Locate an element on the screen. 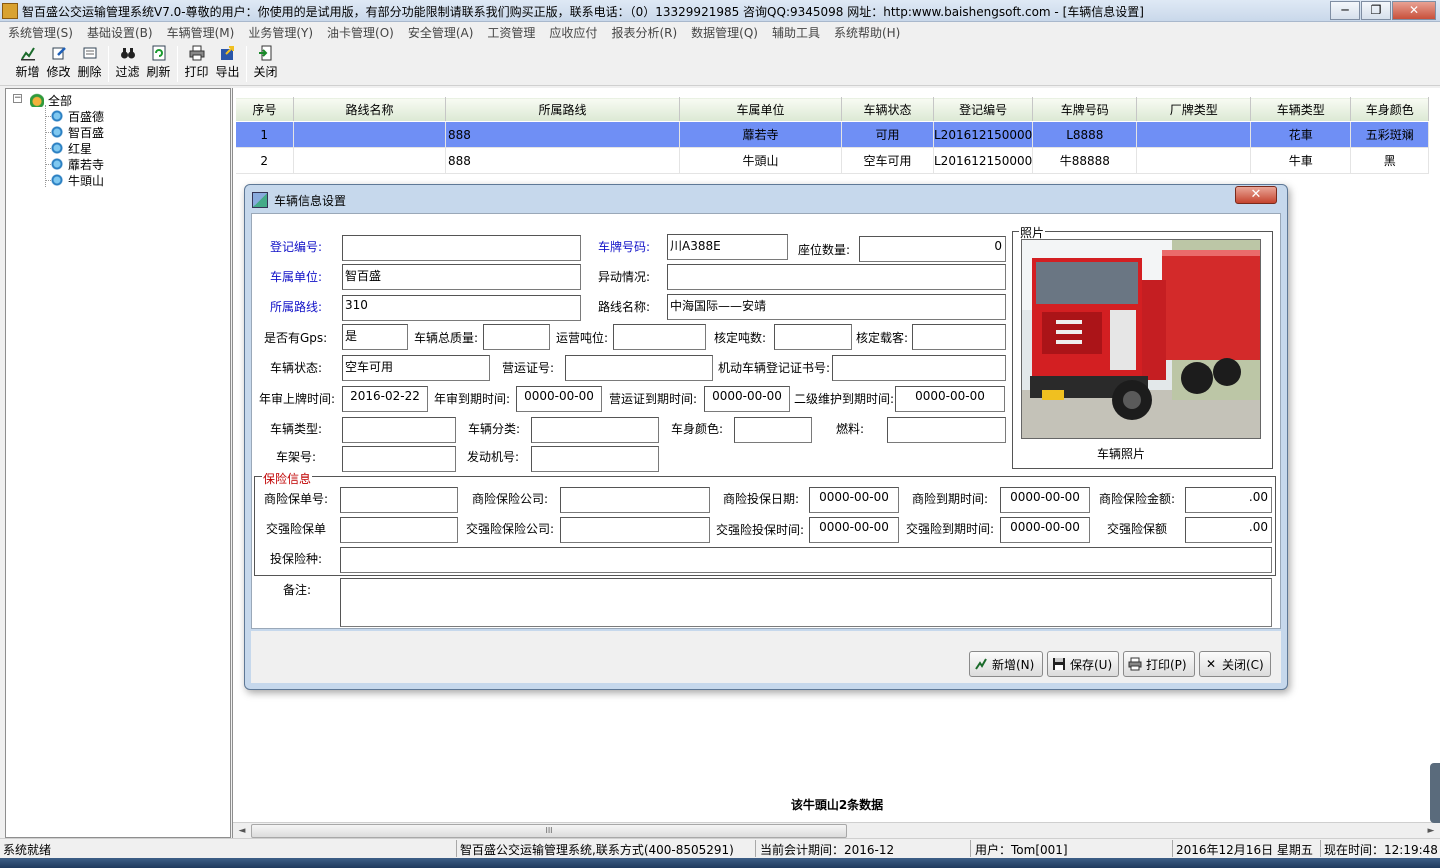 Image resolution: width=1440 pixels, height=868 pixels. frame-no-field is located at coordinates (399, 459).